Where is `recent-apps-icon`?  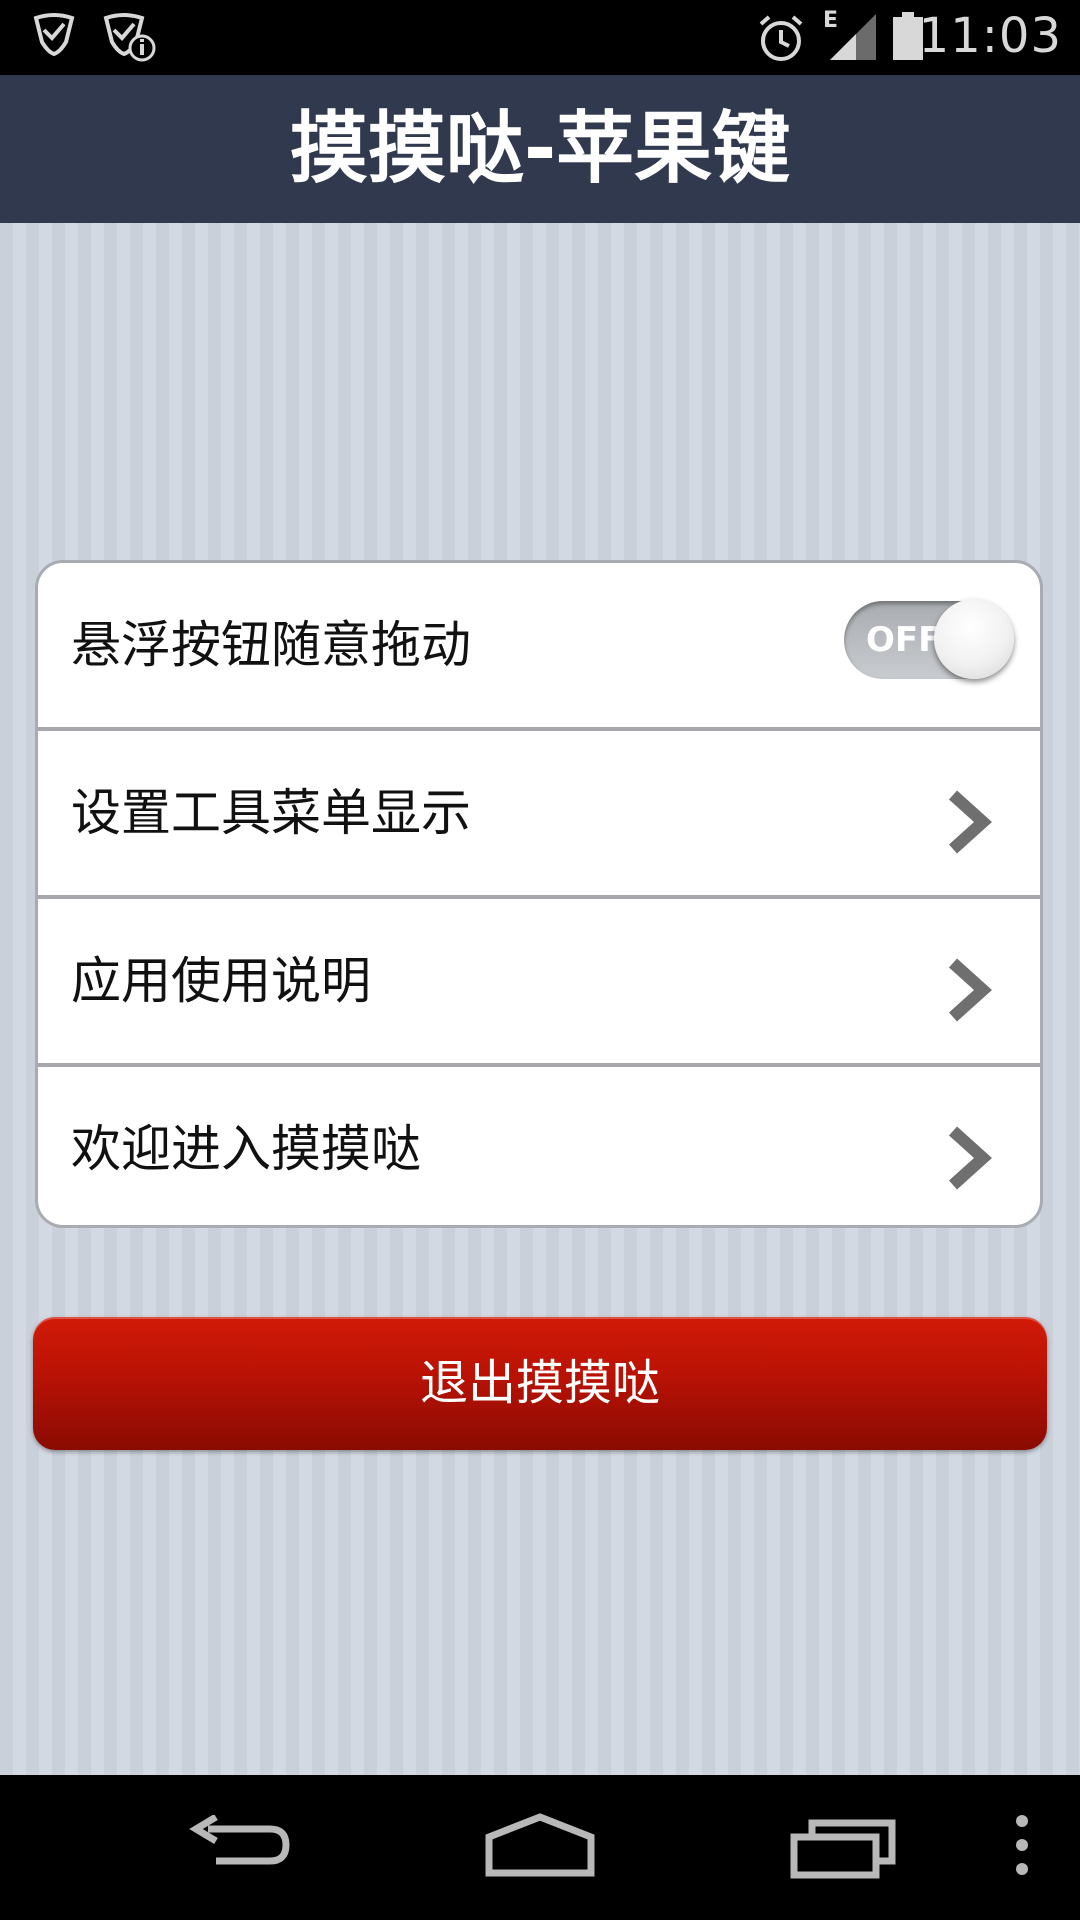
recent-apps-icon is located at coordinates (843, 1848).